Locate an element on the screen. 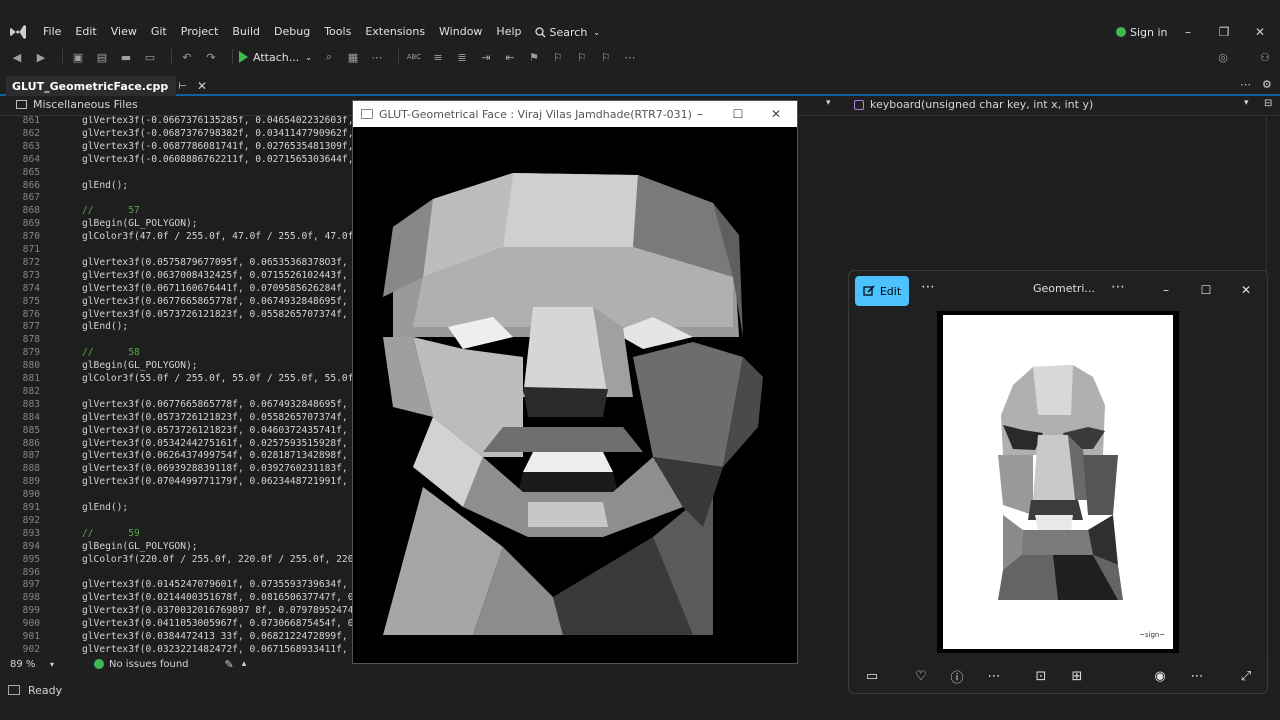 This screenshot has width=1280, height=720. uncomment-icon: ≣ is located at coordinates (462, 57).